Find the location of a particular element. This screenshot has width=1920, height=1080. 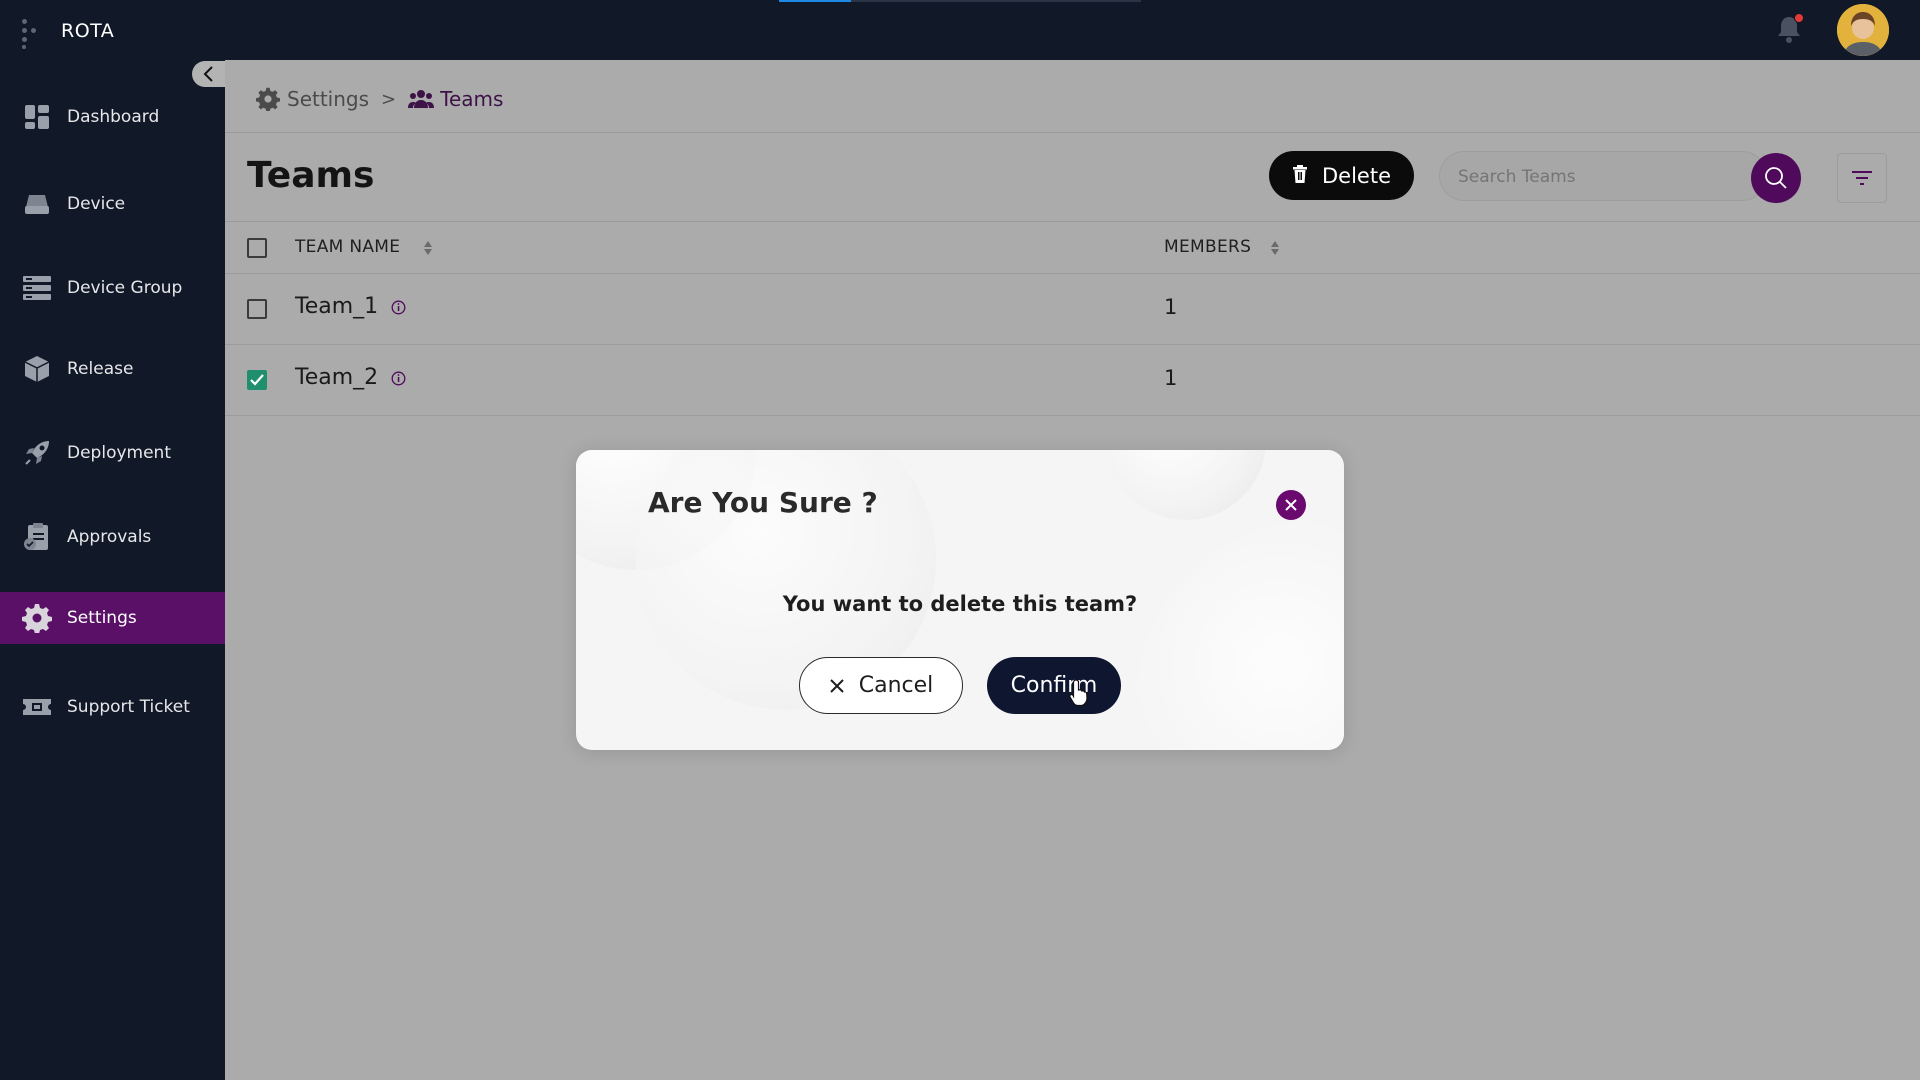

dashboard-icon is located at coordinates (37, 117).